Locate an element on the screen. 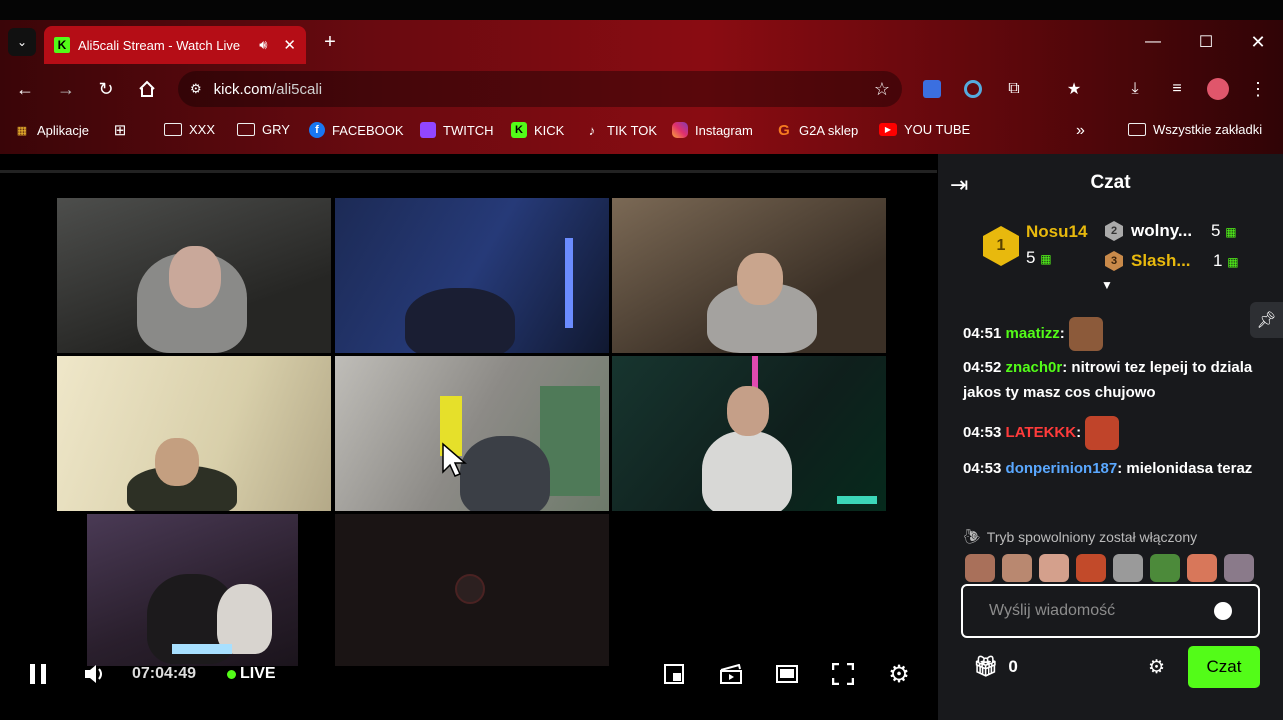 This screenshot has height=720, width=1283. profile-avatar is located at coordinates (1218, 89).